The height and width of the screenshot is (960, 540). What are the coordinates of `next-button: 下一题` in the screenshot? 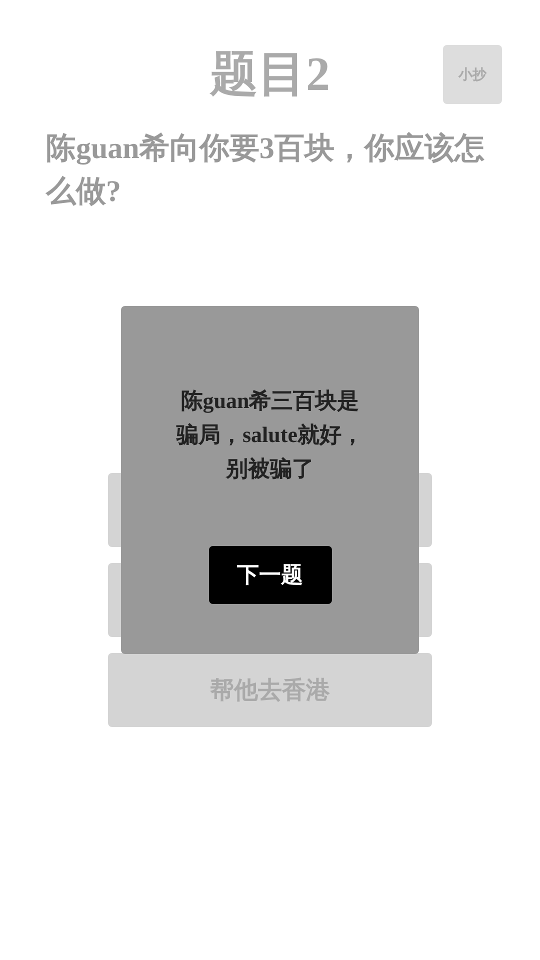 It's located at (270, 575).